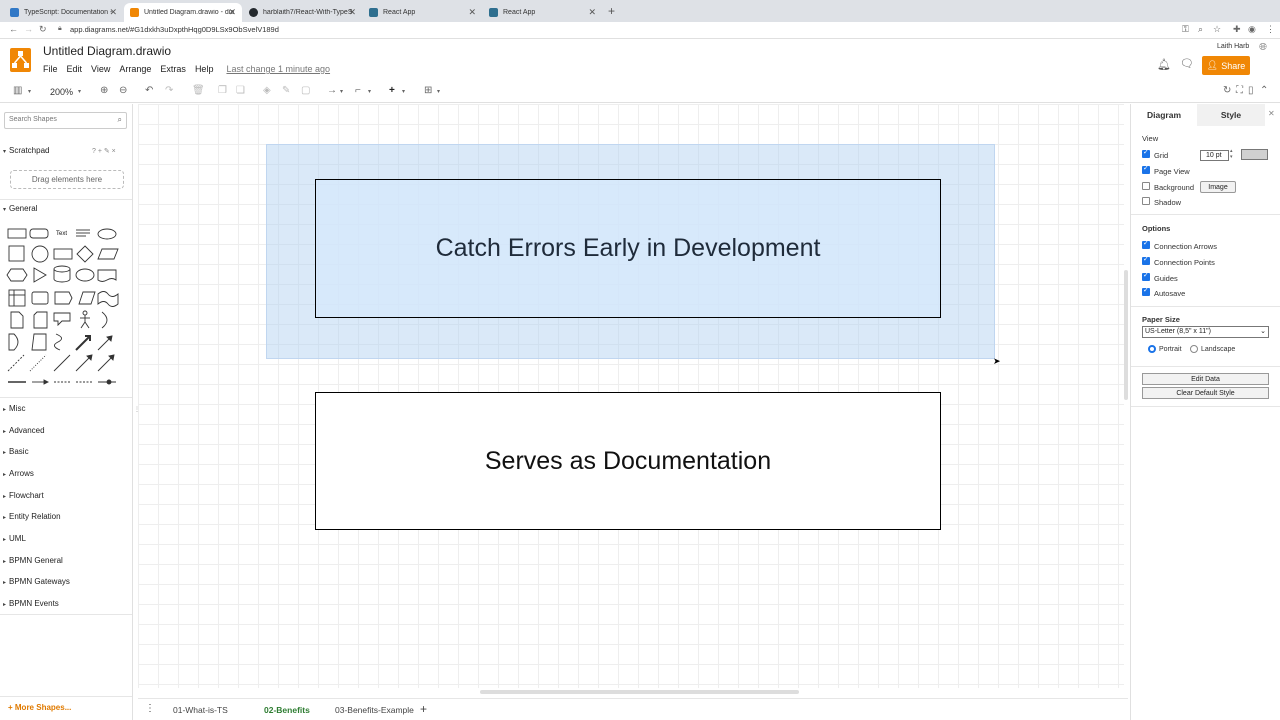 The image size is (1280, 720). What do you see at coordinates (1146, 169) in the screenshot?
I see `page-view-checkbox` at bounding box center [1146, 169].